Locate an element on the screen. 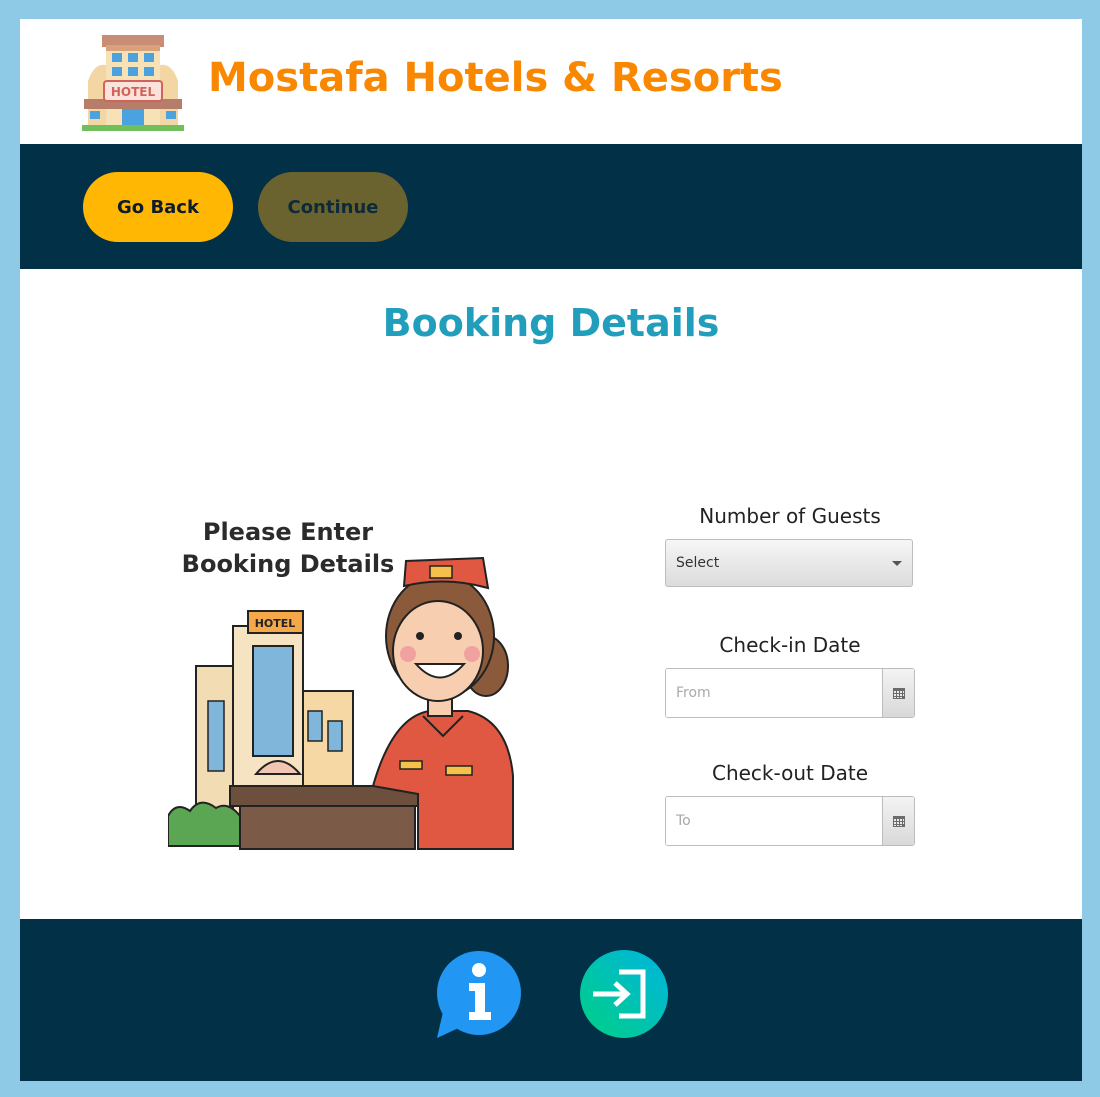 This screenshot has width=1100, height=1097. checkout-calendar-button is located at coordinates (898, 821).